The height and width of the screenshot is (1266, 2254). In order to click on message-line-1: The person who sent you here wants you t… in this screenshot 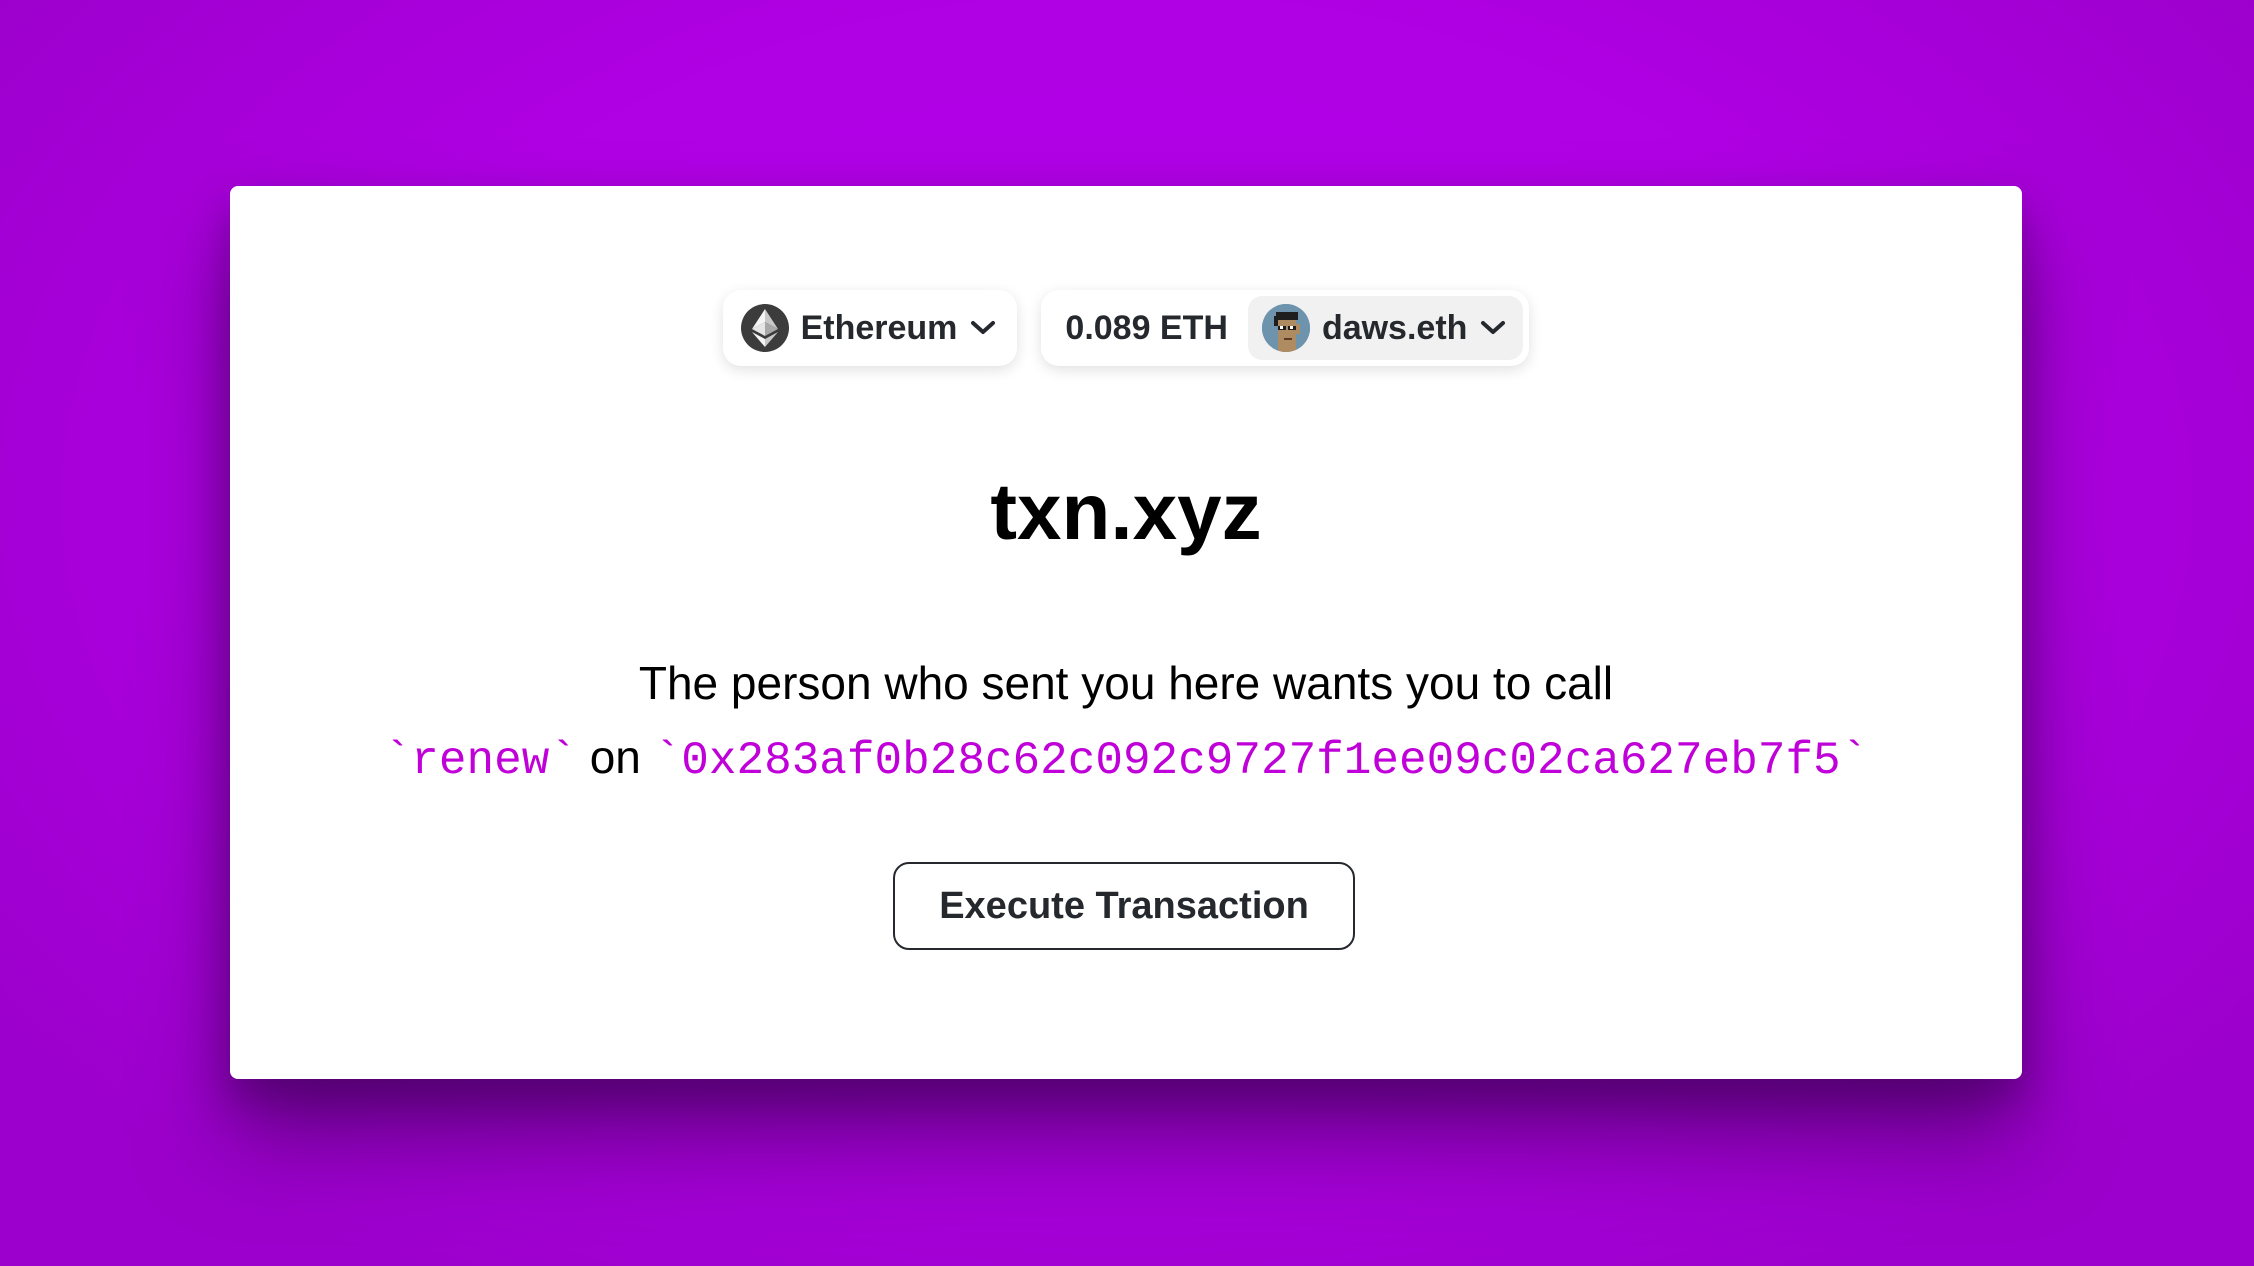, I will do `click(1126, 683)`.